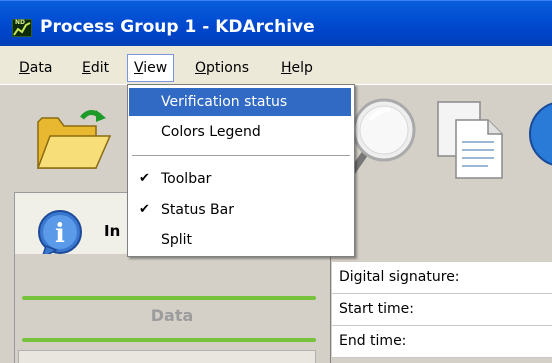 The width and height of the screenshot is (552, 363). I want to click on menu-options-label: Options, so click(222, 68).